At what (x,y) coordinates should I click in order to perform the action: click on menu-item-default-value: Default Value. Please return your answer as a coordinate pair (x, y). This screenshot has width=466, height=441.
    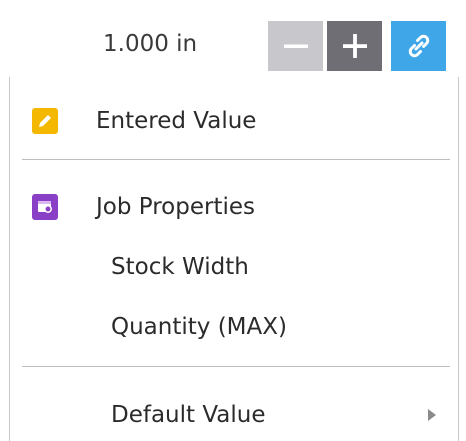
    Looking at the image, I should click on (234, 415).